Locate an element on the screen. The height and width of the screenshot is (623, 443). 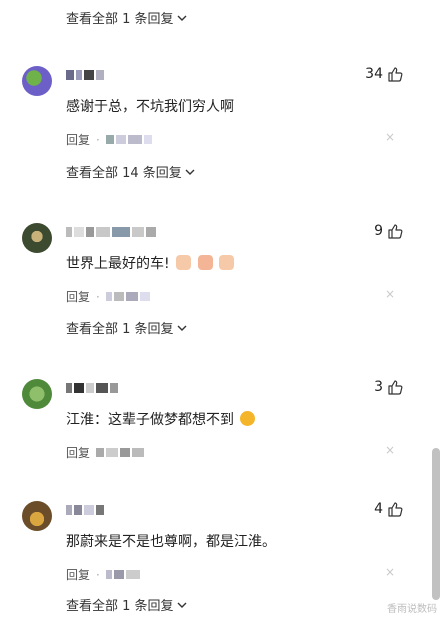
comment-text: 感谢于总，不坑我们穷人啊 is located at coordinates (150, 107).